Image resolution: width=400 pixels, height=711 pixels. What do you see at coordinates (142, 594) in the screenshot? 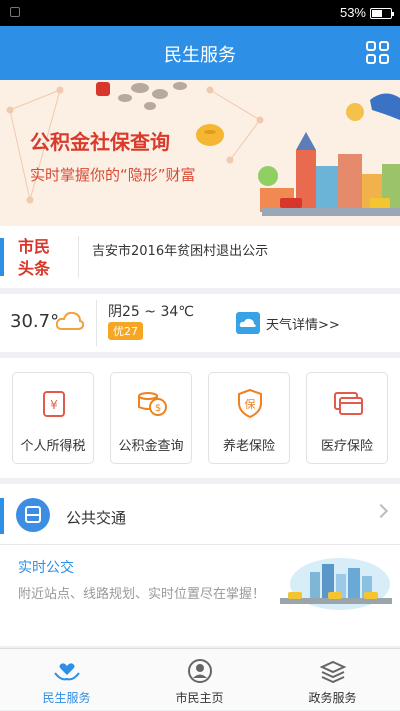
I see `realtime-bus-description: 附近站点、线路规划、实时位置尽在掌握！` at bounding box center [142, 594].